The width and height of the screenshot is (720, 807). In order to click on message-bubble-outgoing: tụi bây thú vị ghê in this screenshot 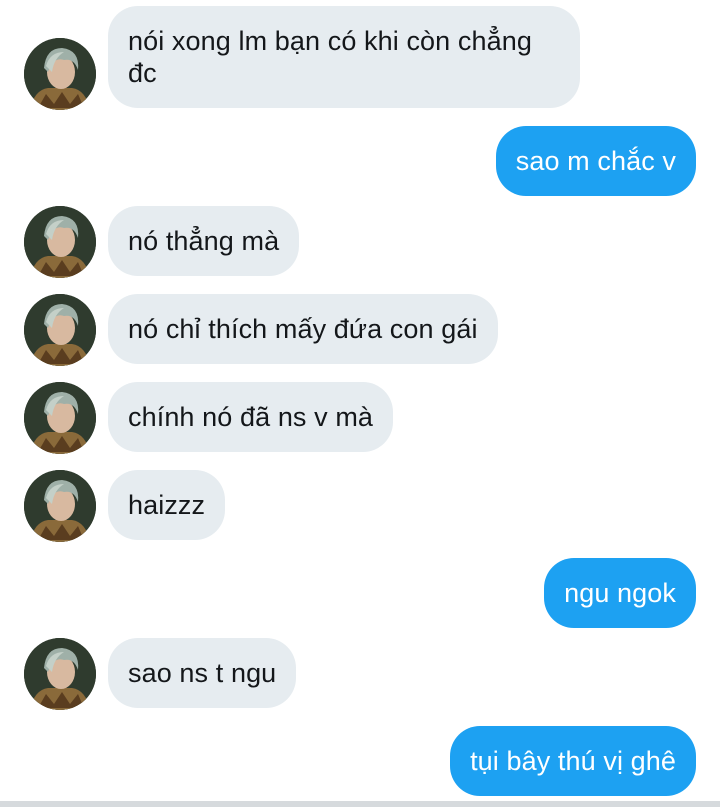, I will do `click(573, 761)`.